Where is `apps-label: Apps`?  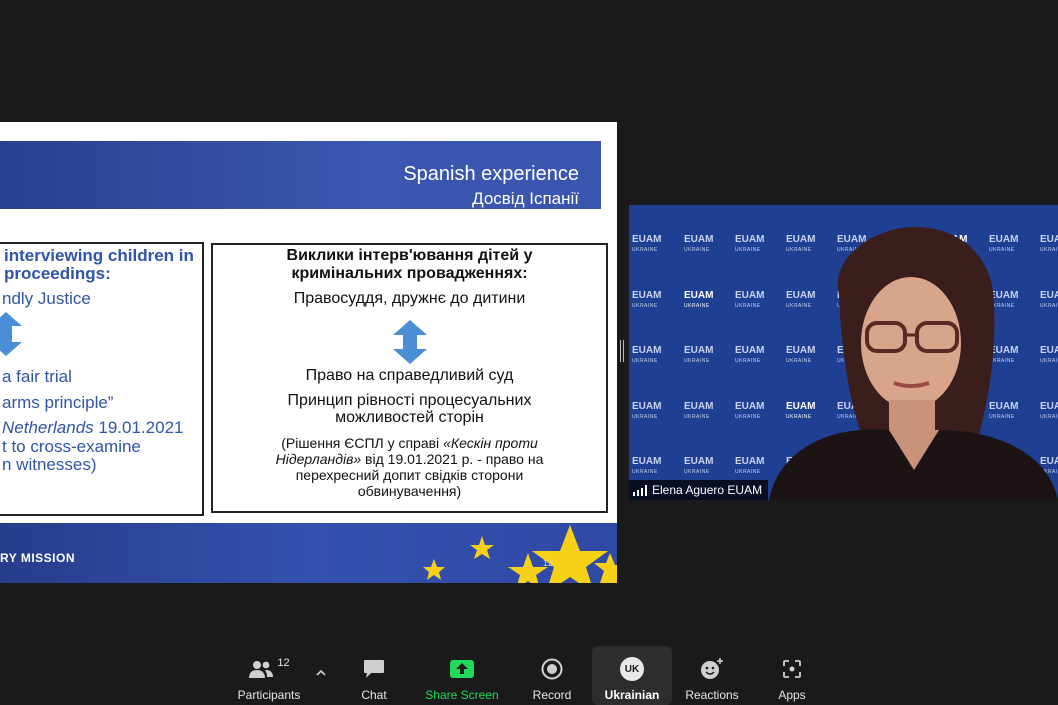
apps-label: Apps is located at coordinates (792, 695).